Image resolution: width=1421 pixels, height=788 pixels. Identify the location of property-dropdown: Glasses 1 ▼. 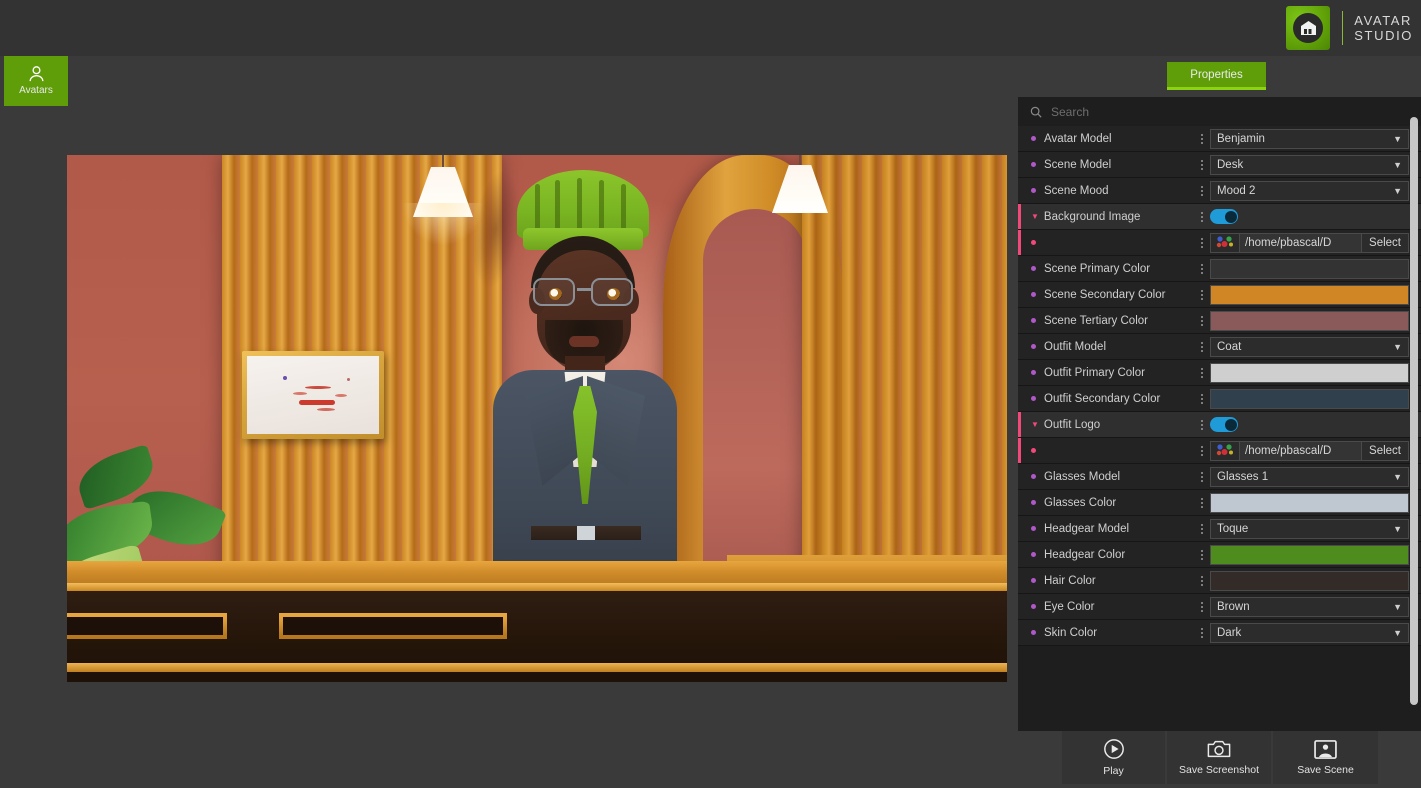
(1309, 476).